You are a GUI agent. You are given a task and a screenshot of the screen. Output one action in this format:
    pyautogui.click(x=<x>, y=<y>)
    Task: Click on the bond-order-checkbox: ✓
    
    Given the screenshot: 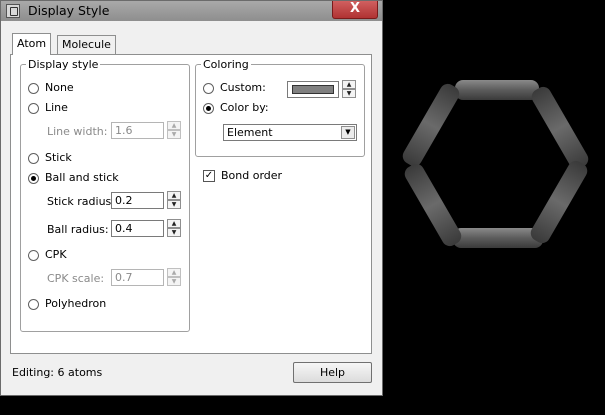 What is the action you would take?
    pyautogui.click(x=209, y=176)
    